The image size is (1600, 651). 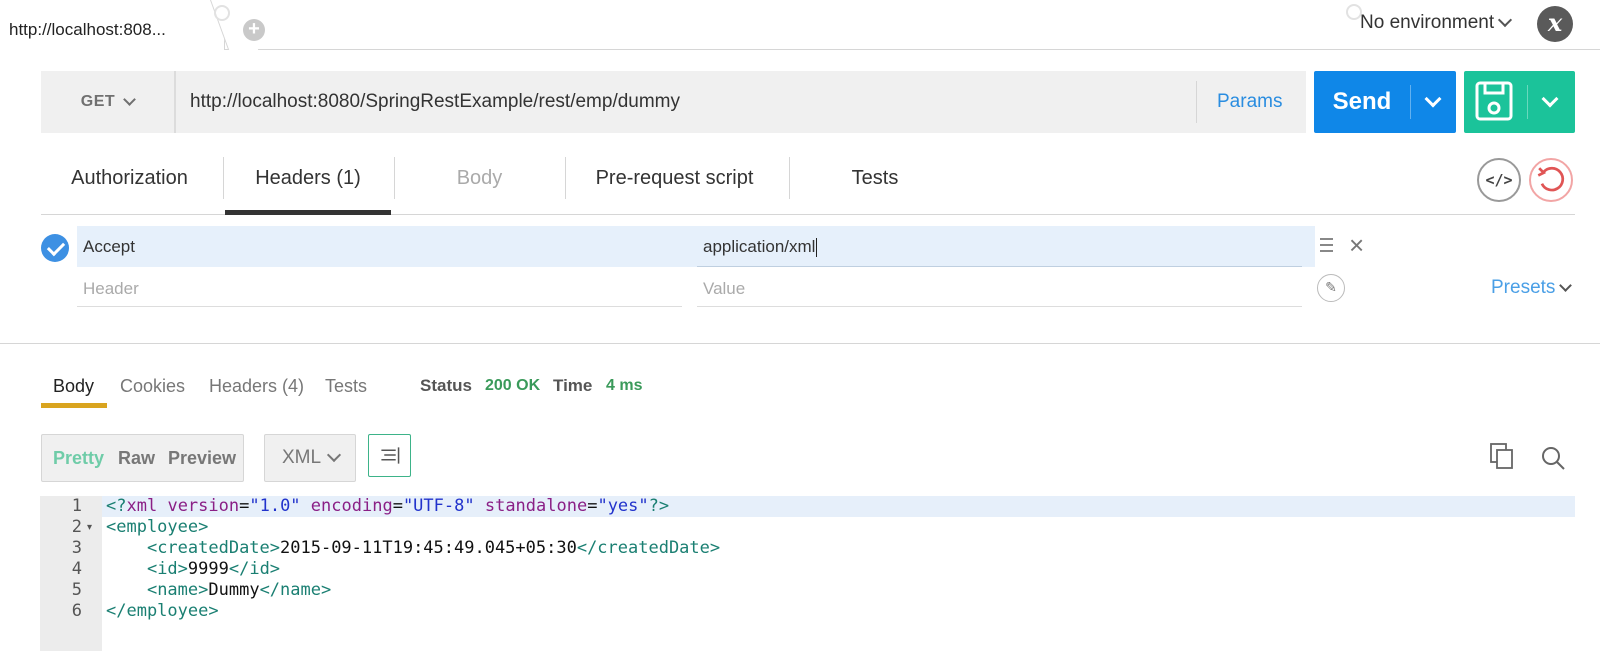 What do you see at coordinates (1502, 456) in the screenshot?
I see `copy-icon` at bounding box center [1502, 456].